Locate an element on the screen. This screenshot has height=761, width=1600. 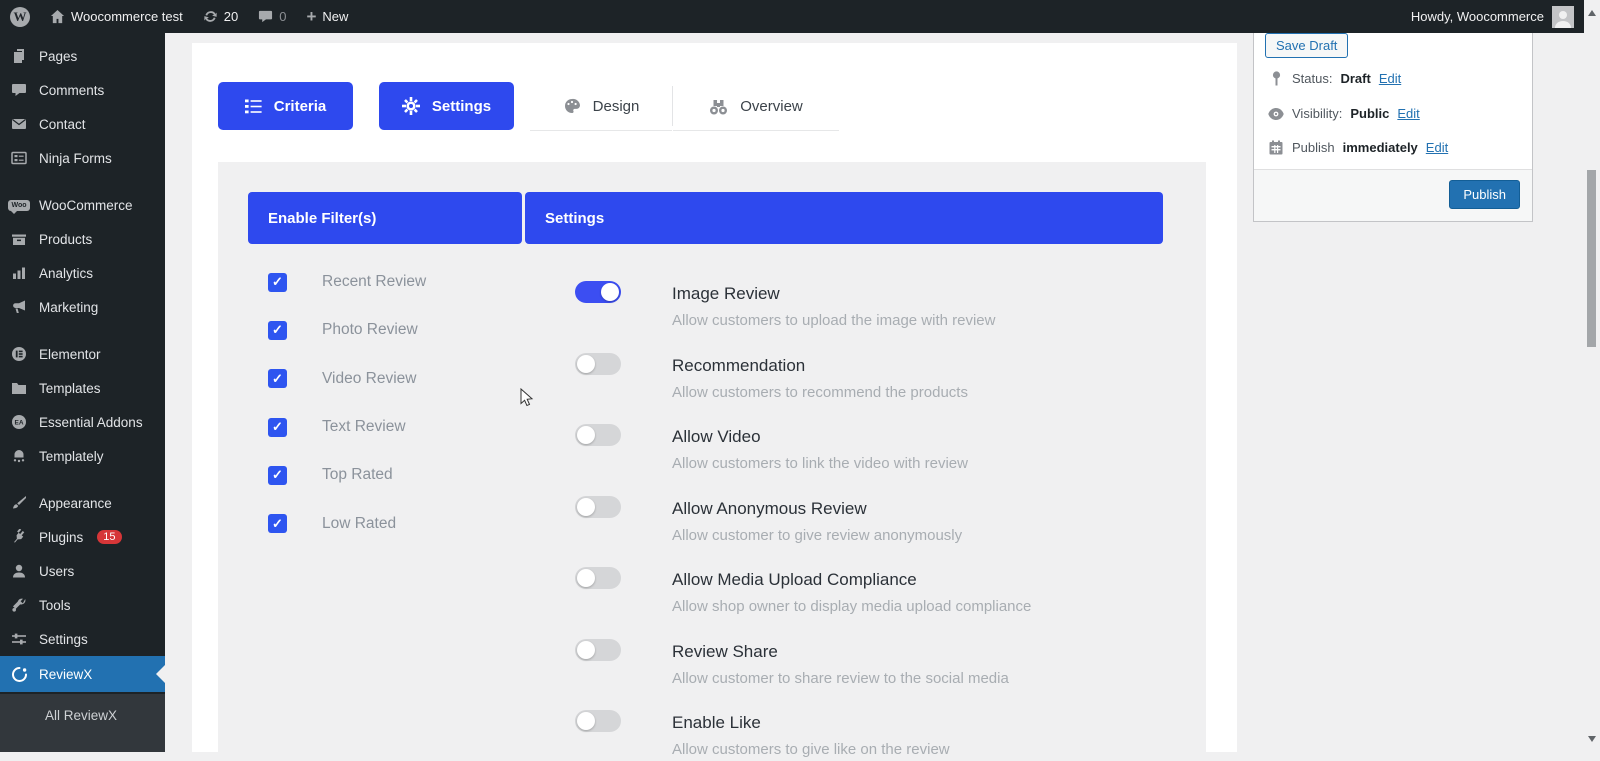
sidebar-item-label: WooCommerce is located at coordinates (86, 205).